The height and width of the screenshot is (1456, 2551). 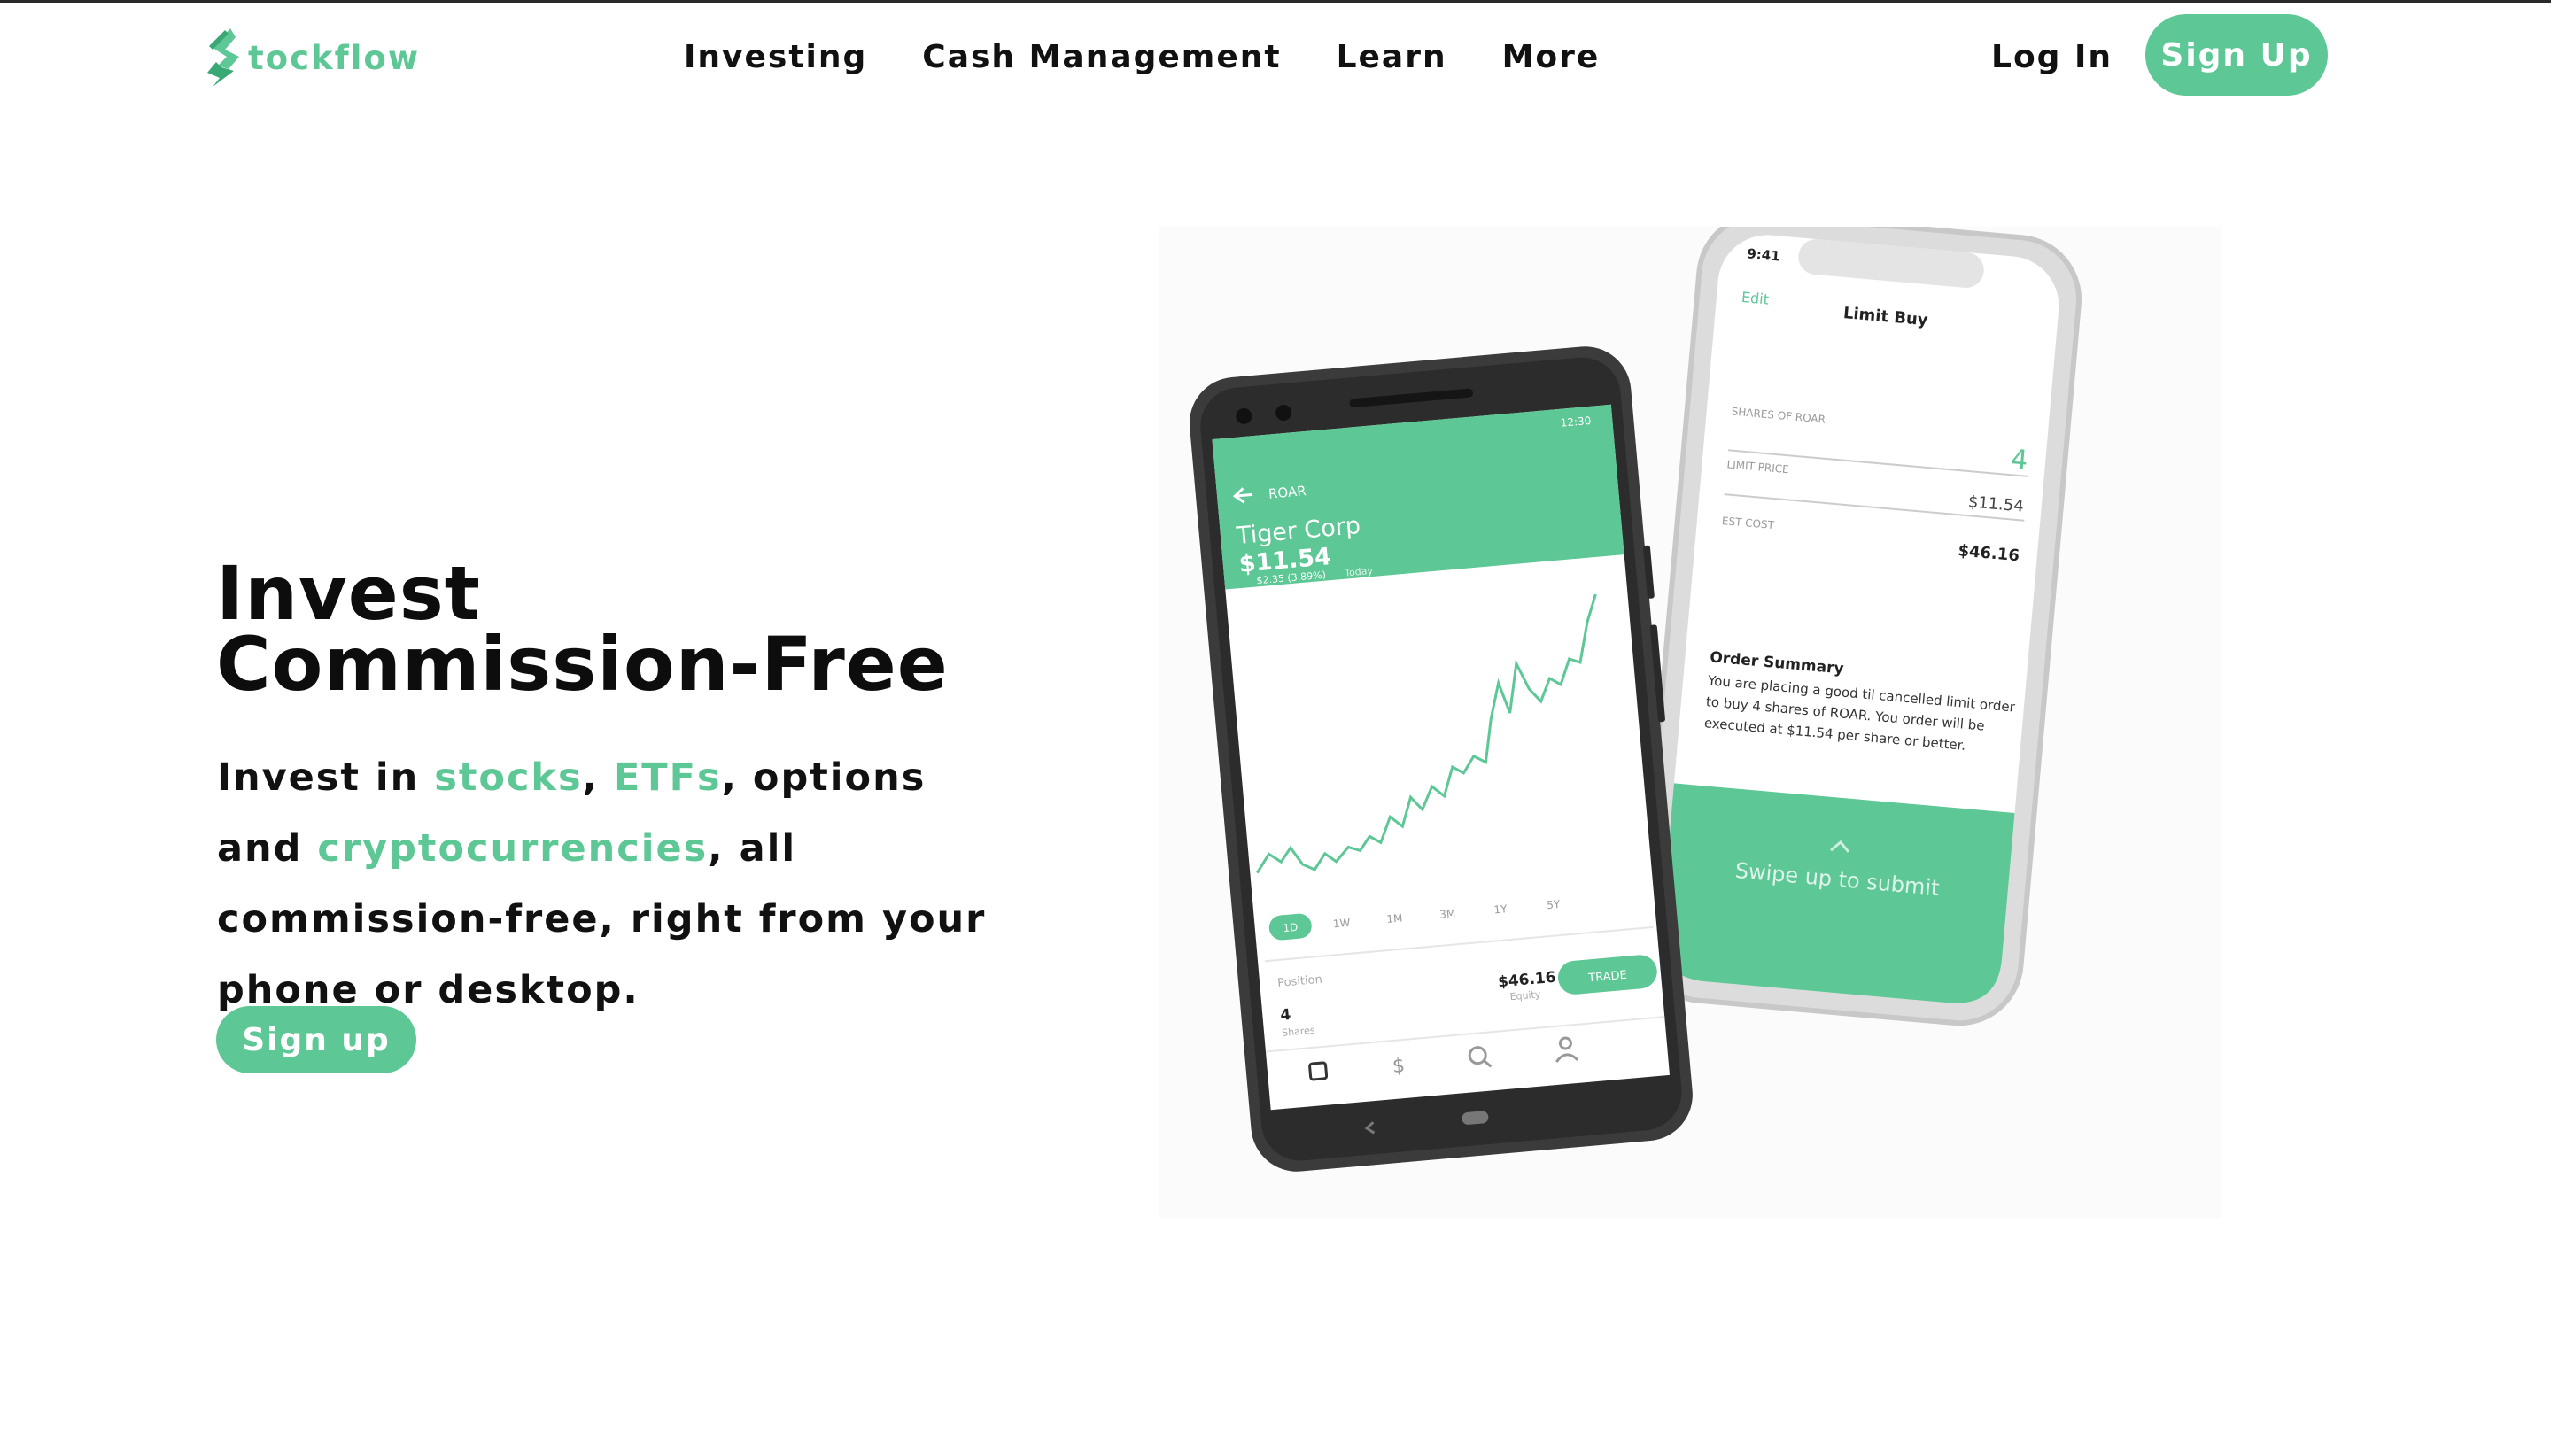 What do you see at coordinates (1552, 58) in the screenshot?
I see `nav-item-more: More` at bounding box center [1552, 58].